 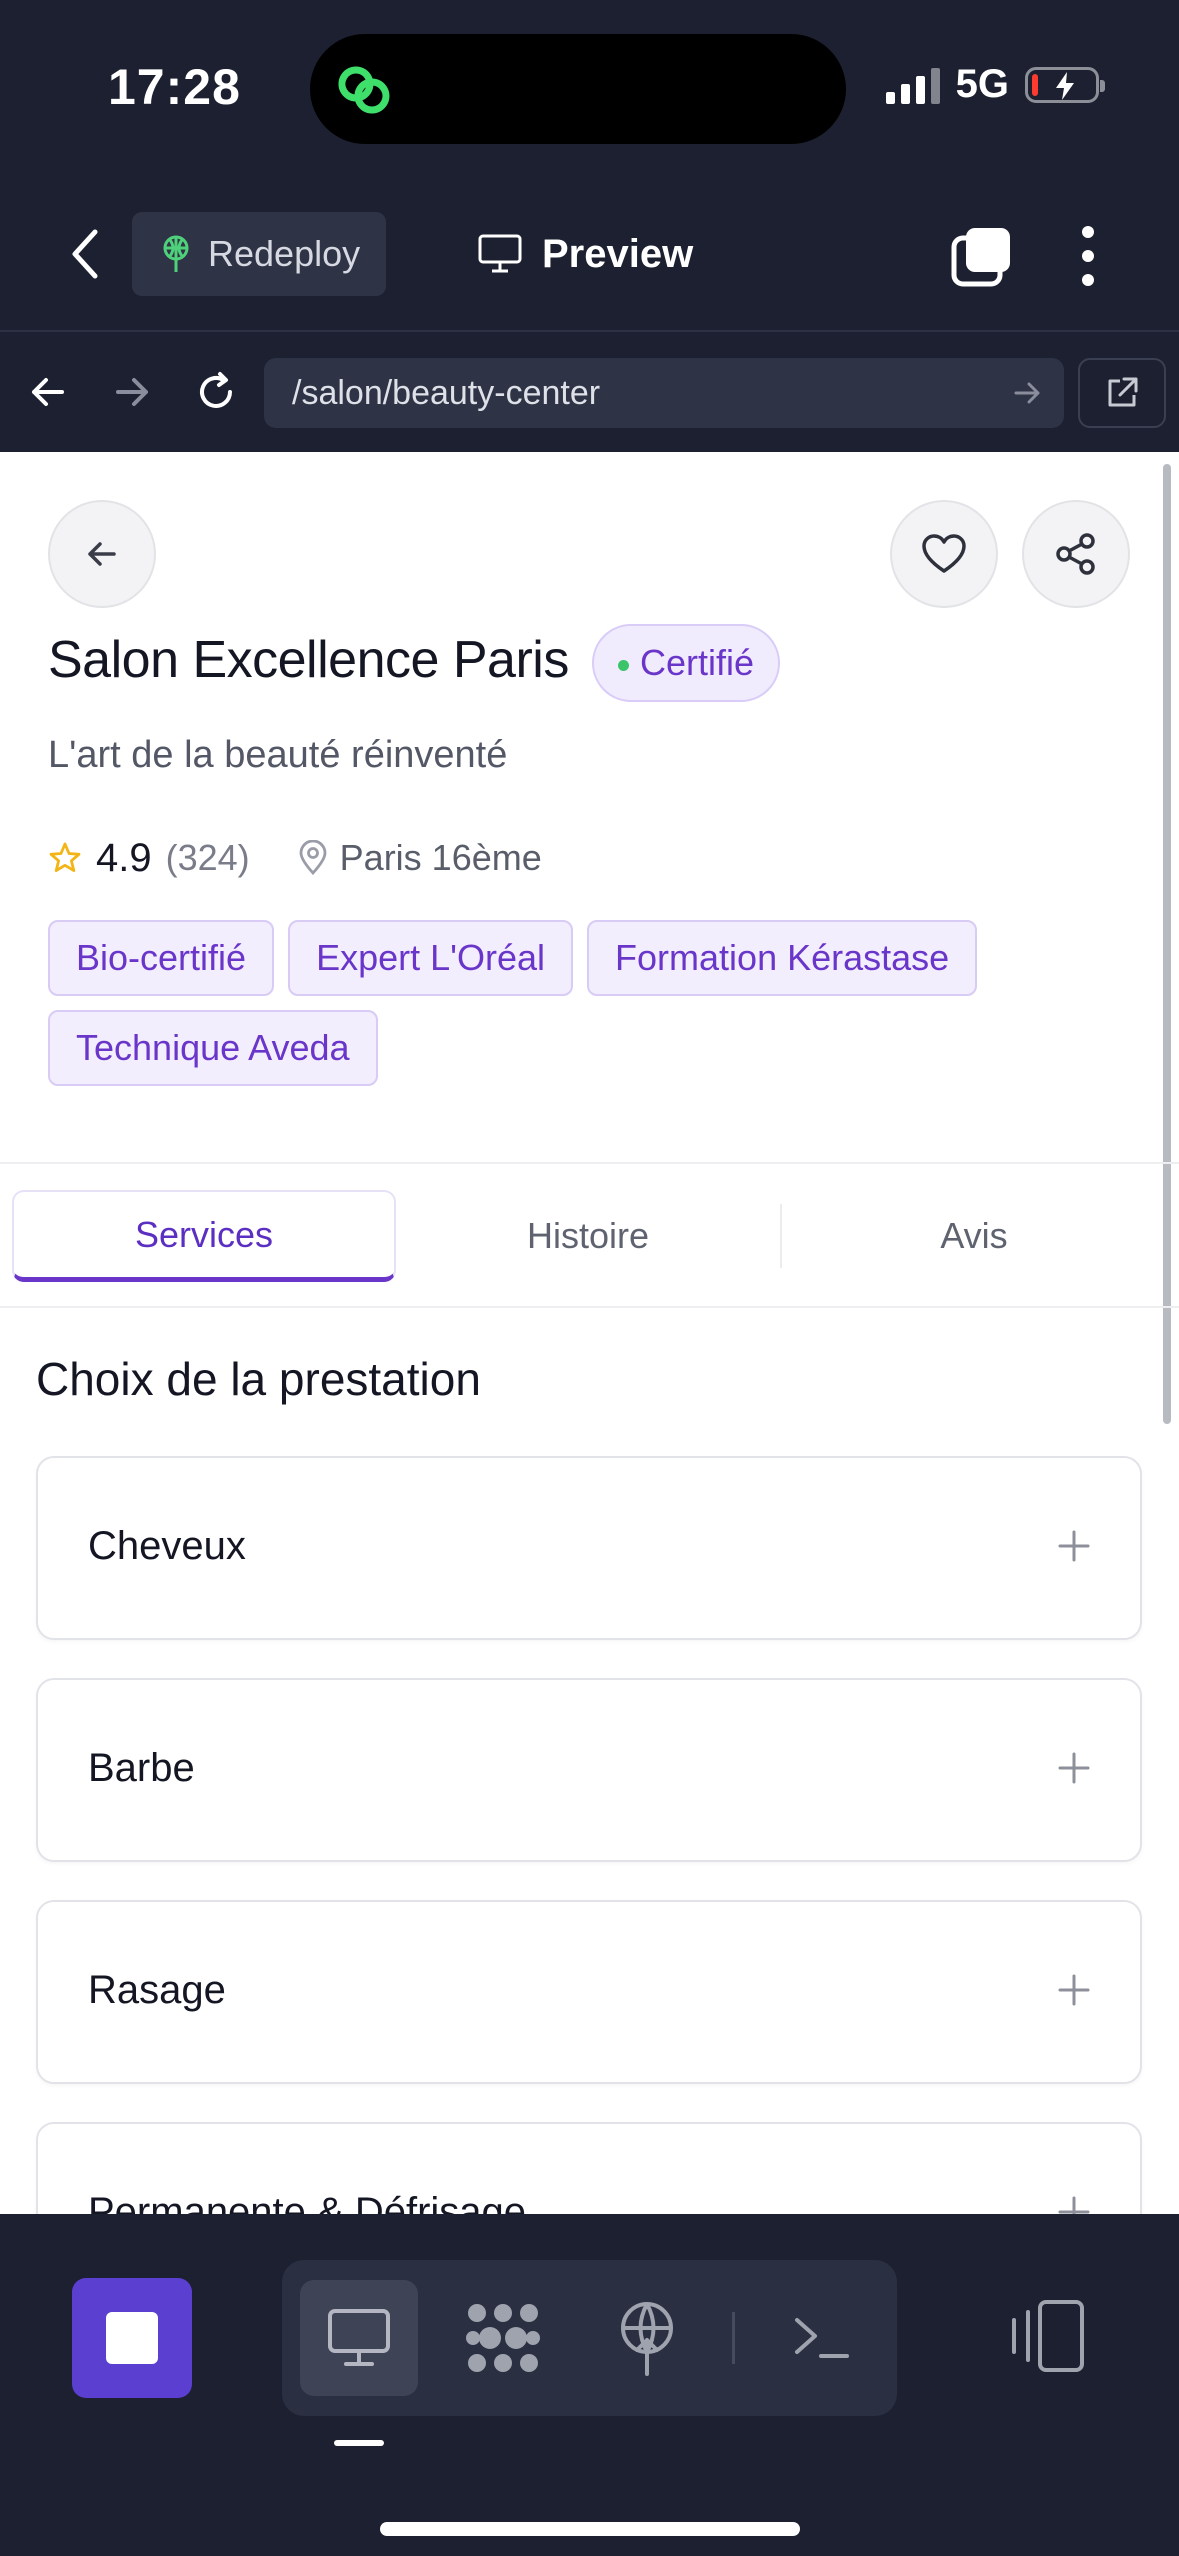 What do you see at coordinates (1088, 256) in the screenshot?
I see `more-vertical-icon` at bounding box center [1088, 256].